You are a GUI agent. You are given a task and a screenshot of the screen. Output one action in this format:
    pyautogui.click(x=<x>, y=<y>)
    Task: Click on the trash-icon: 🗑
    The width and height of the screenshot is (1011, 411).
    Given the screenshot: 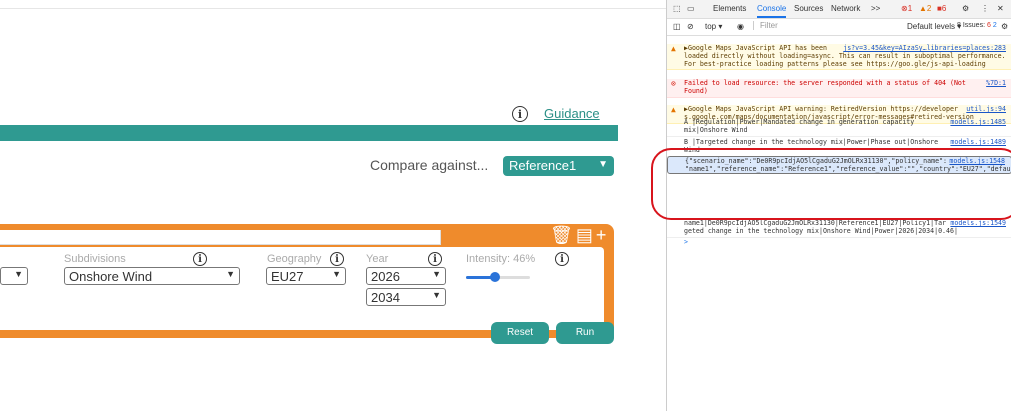 What is the action you would take?
    pyautogui.click(x=561, y=235)
    